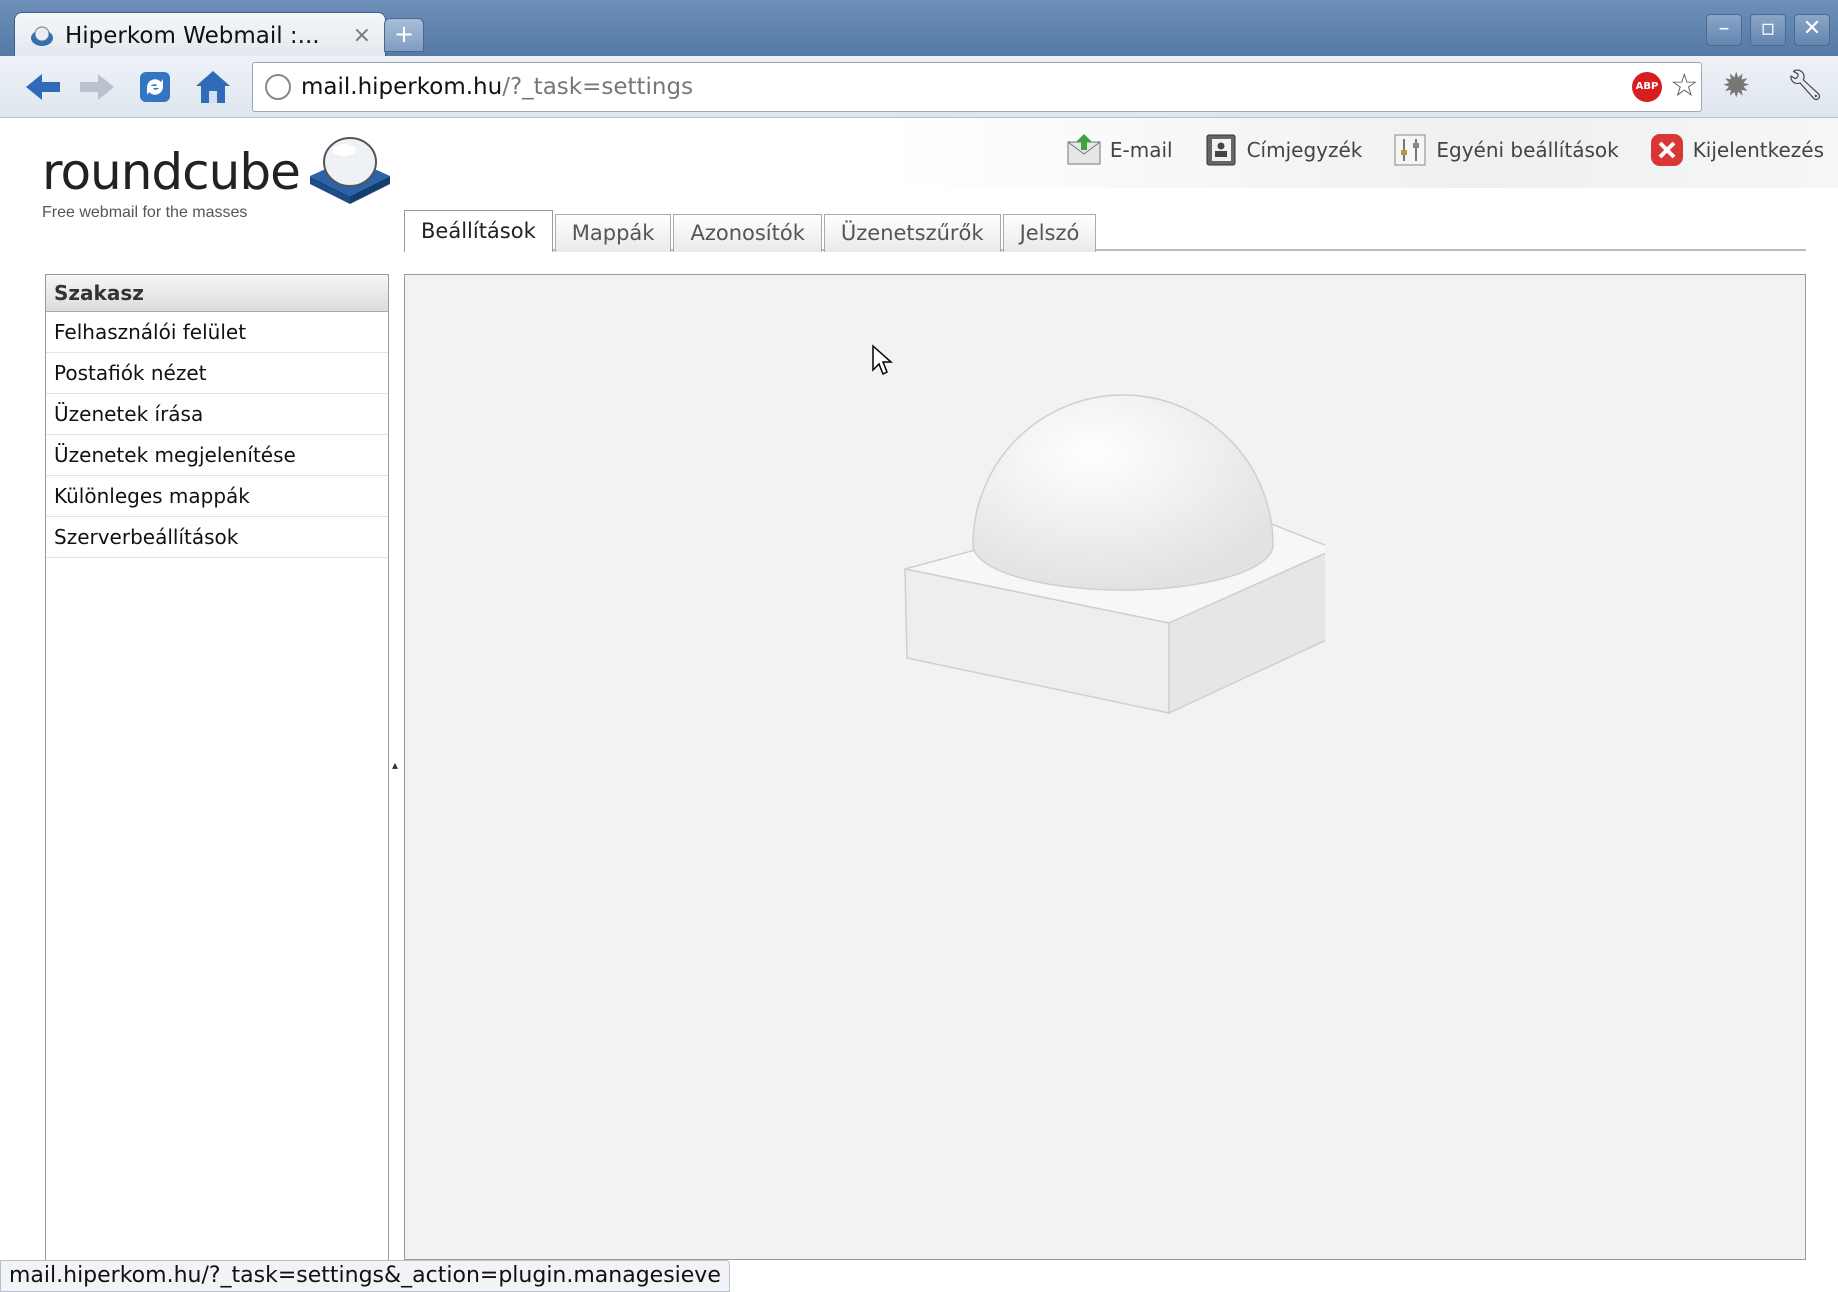  I want to click on sidebar-item-special-folders: Különleges mappák, so click(217, 496).